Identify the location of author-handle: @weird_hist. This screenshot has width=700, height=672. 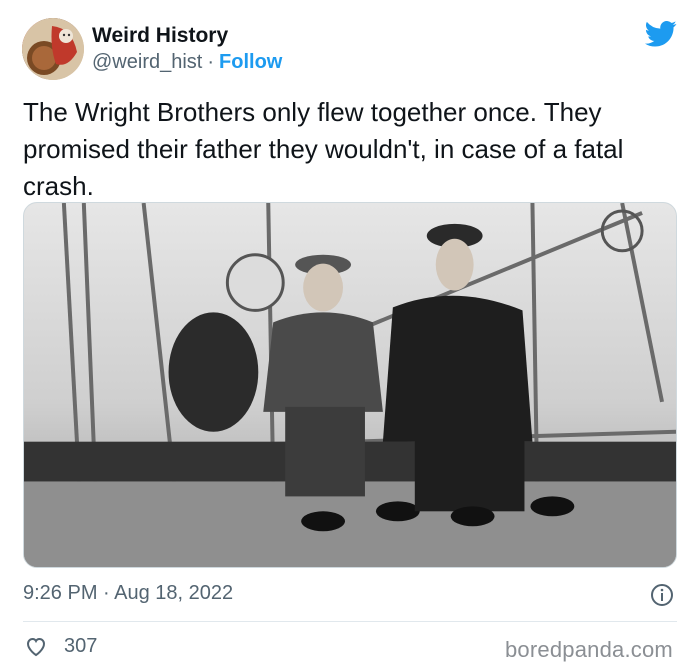
(147, 62).